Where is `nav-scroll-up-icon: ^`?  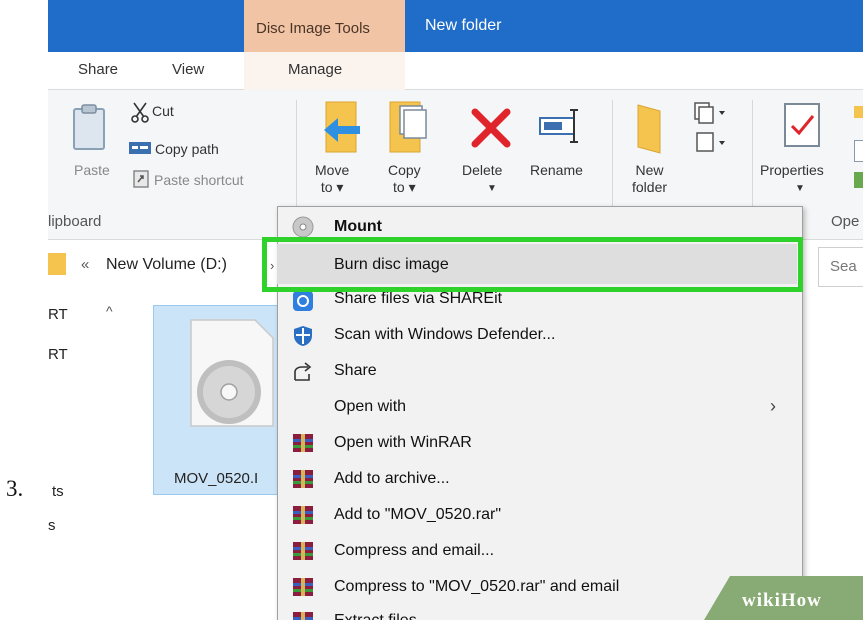
nav-scroll-up-icon: ^ is located at coordinates (109, 311).